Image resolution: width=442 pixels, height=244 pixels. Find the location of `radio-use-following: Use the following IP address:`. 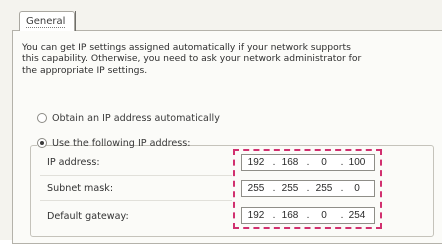

radio-use-following: Use the following IP address: is located at coordinates (114, 144).